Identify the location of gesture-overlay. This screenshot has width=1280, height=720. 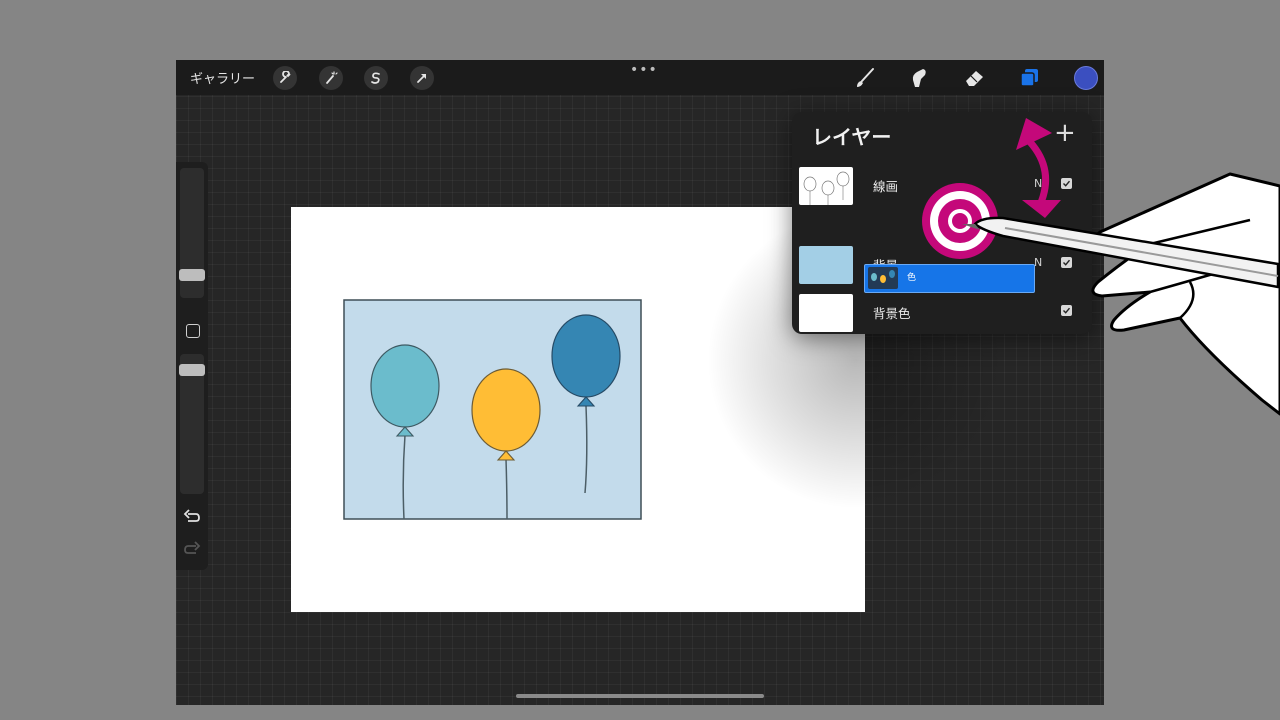
(1101, 267).